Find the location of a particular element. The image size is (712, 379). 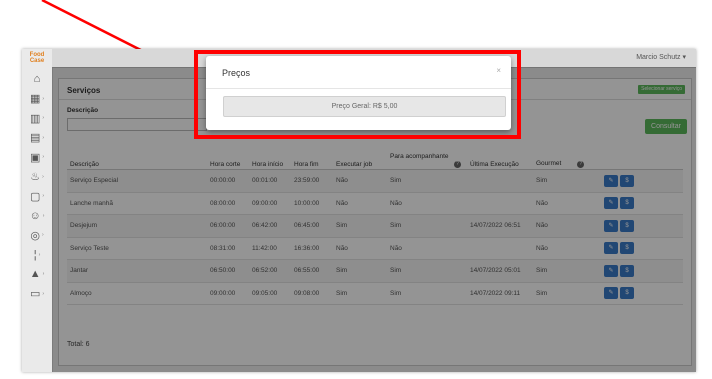

sidebar-item: ▥ › is located at coordinates (37, 118).